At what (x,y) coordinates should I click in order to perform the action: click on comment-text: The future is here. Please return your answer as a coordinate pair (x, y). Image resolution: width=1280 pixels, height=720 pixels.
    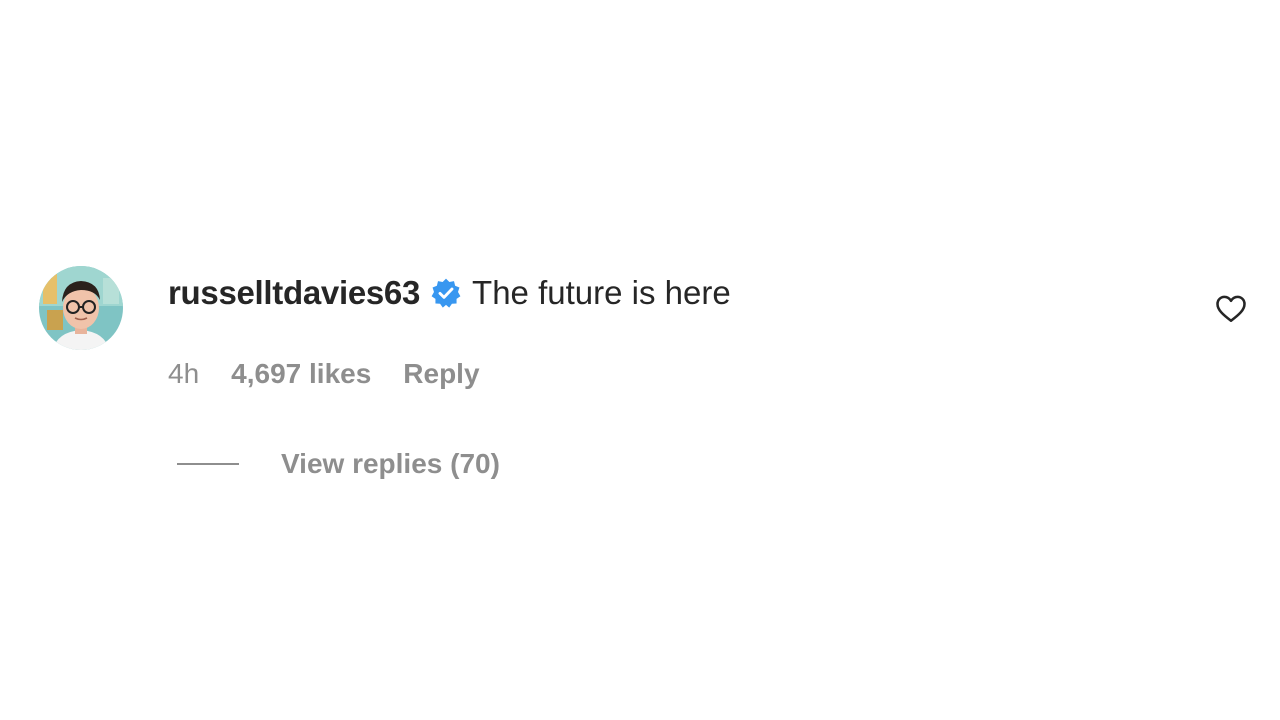
    Looking at the image, I should click on (601, 292).